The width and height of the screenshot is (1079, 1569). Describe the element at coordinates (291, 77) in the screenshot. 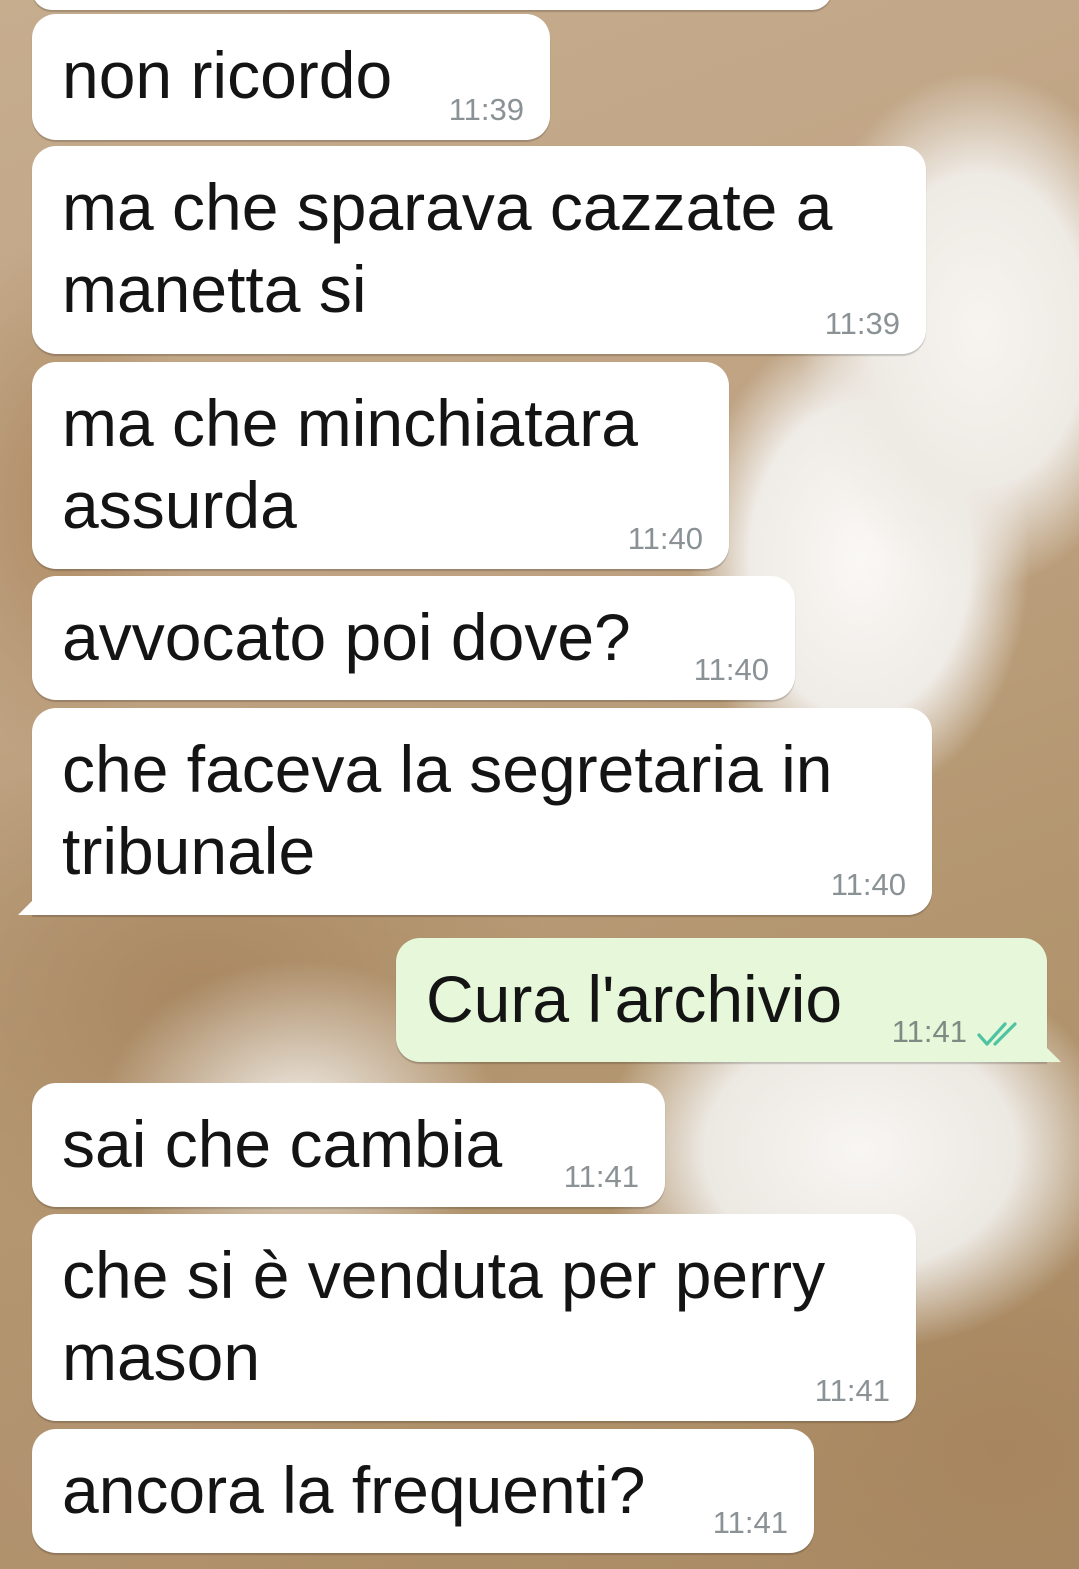

I see `message-bubble-incoming: non ricordo 11:39` at that location.